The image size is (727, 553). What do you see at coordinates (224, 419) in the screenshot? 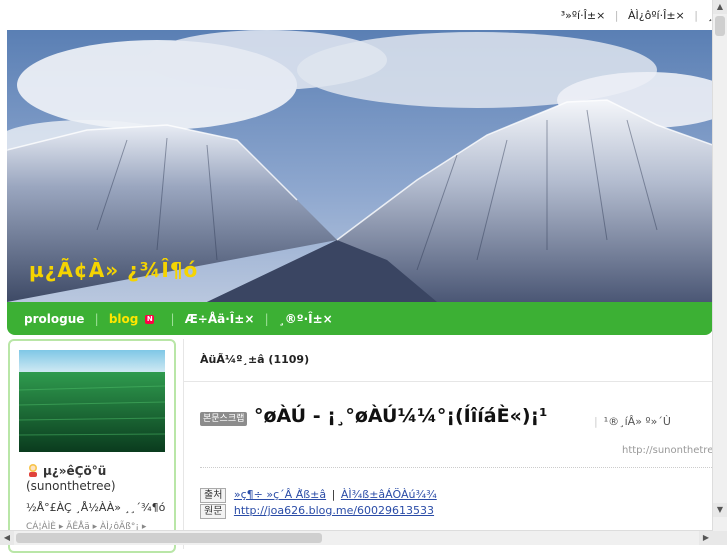
I see `scrap-badge: 본문스크랩` at bounding box center [224, 419].